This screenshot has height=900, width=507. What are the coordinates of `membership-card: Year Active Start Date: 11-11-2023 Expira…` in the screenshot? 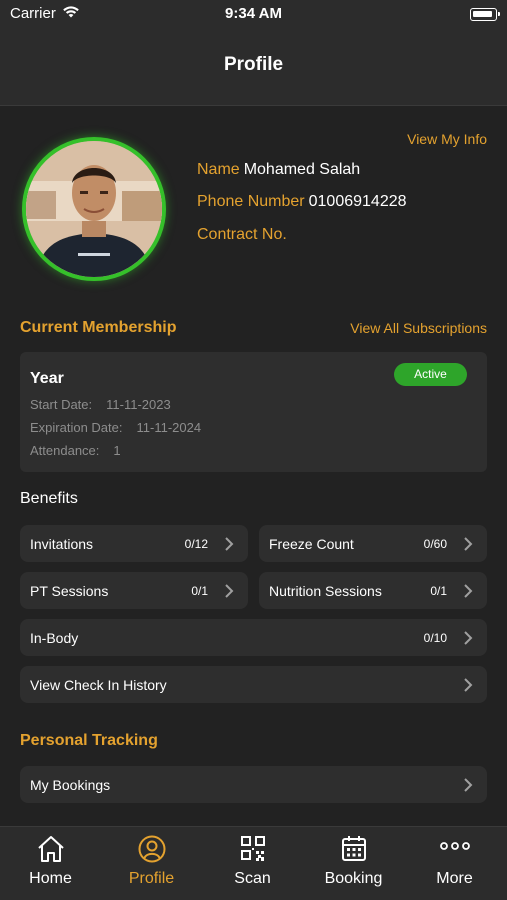 It's located at (253, 412).